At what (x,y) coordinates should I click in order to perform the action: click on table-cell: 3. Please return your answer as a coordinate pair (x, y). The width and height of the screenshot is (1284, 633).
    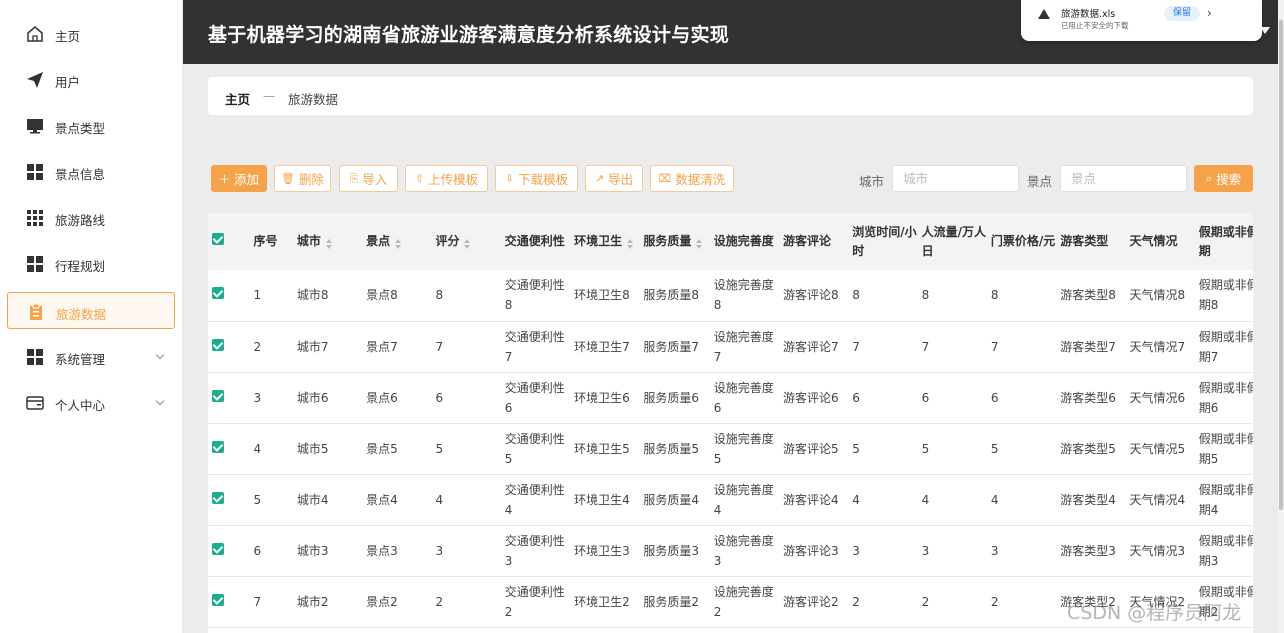
    Looking at the image, I should click on (885, 551).